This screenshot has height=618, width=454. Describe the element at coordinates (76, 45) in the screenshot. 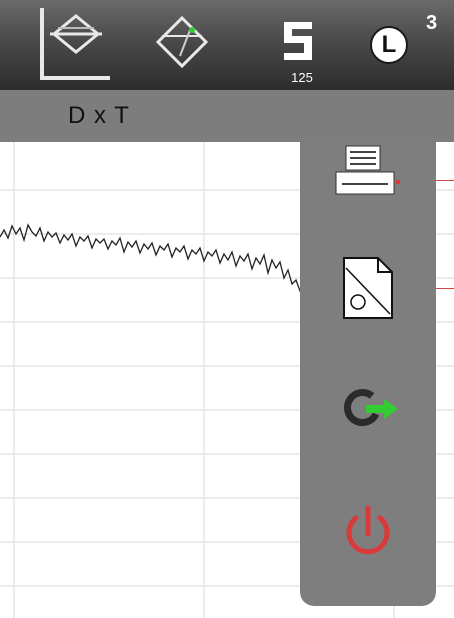

I see `axes-symmetry-icon` at that location.